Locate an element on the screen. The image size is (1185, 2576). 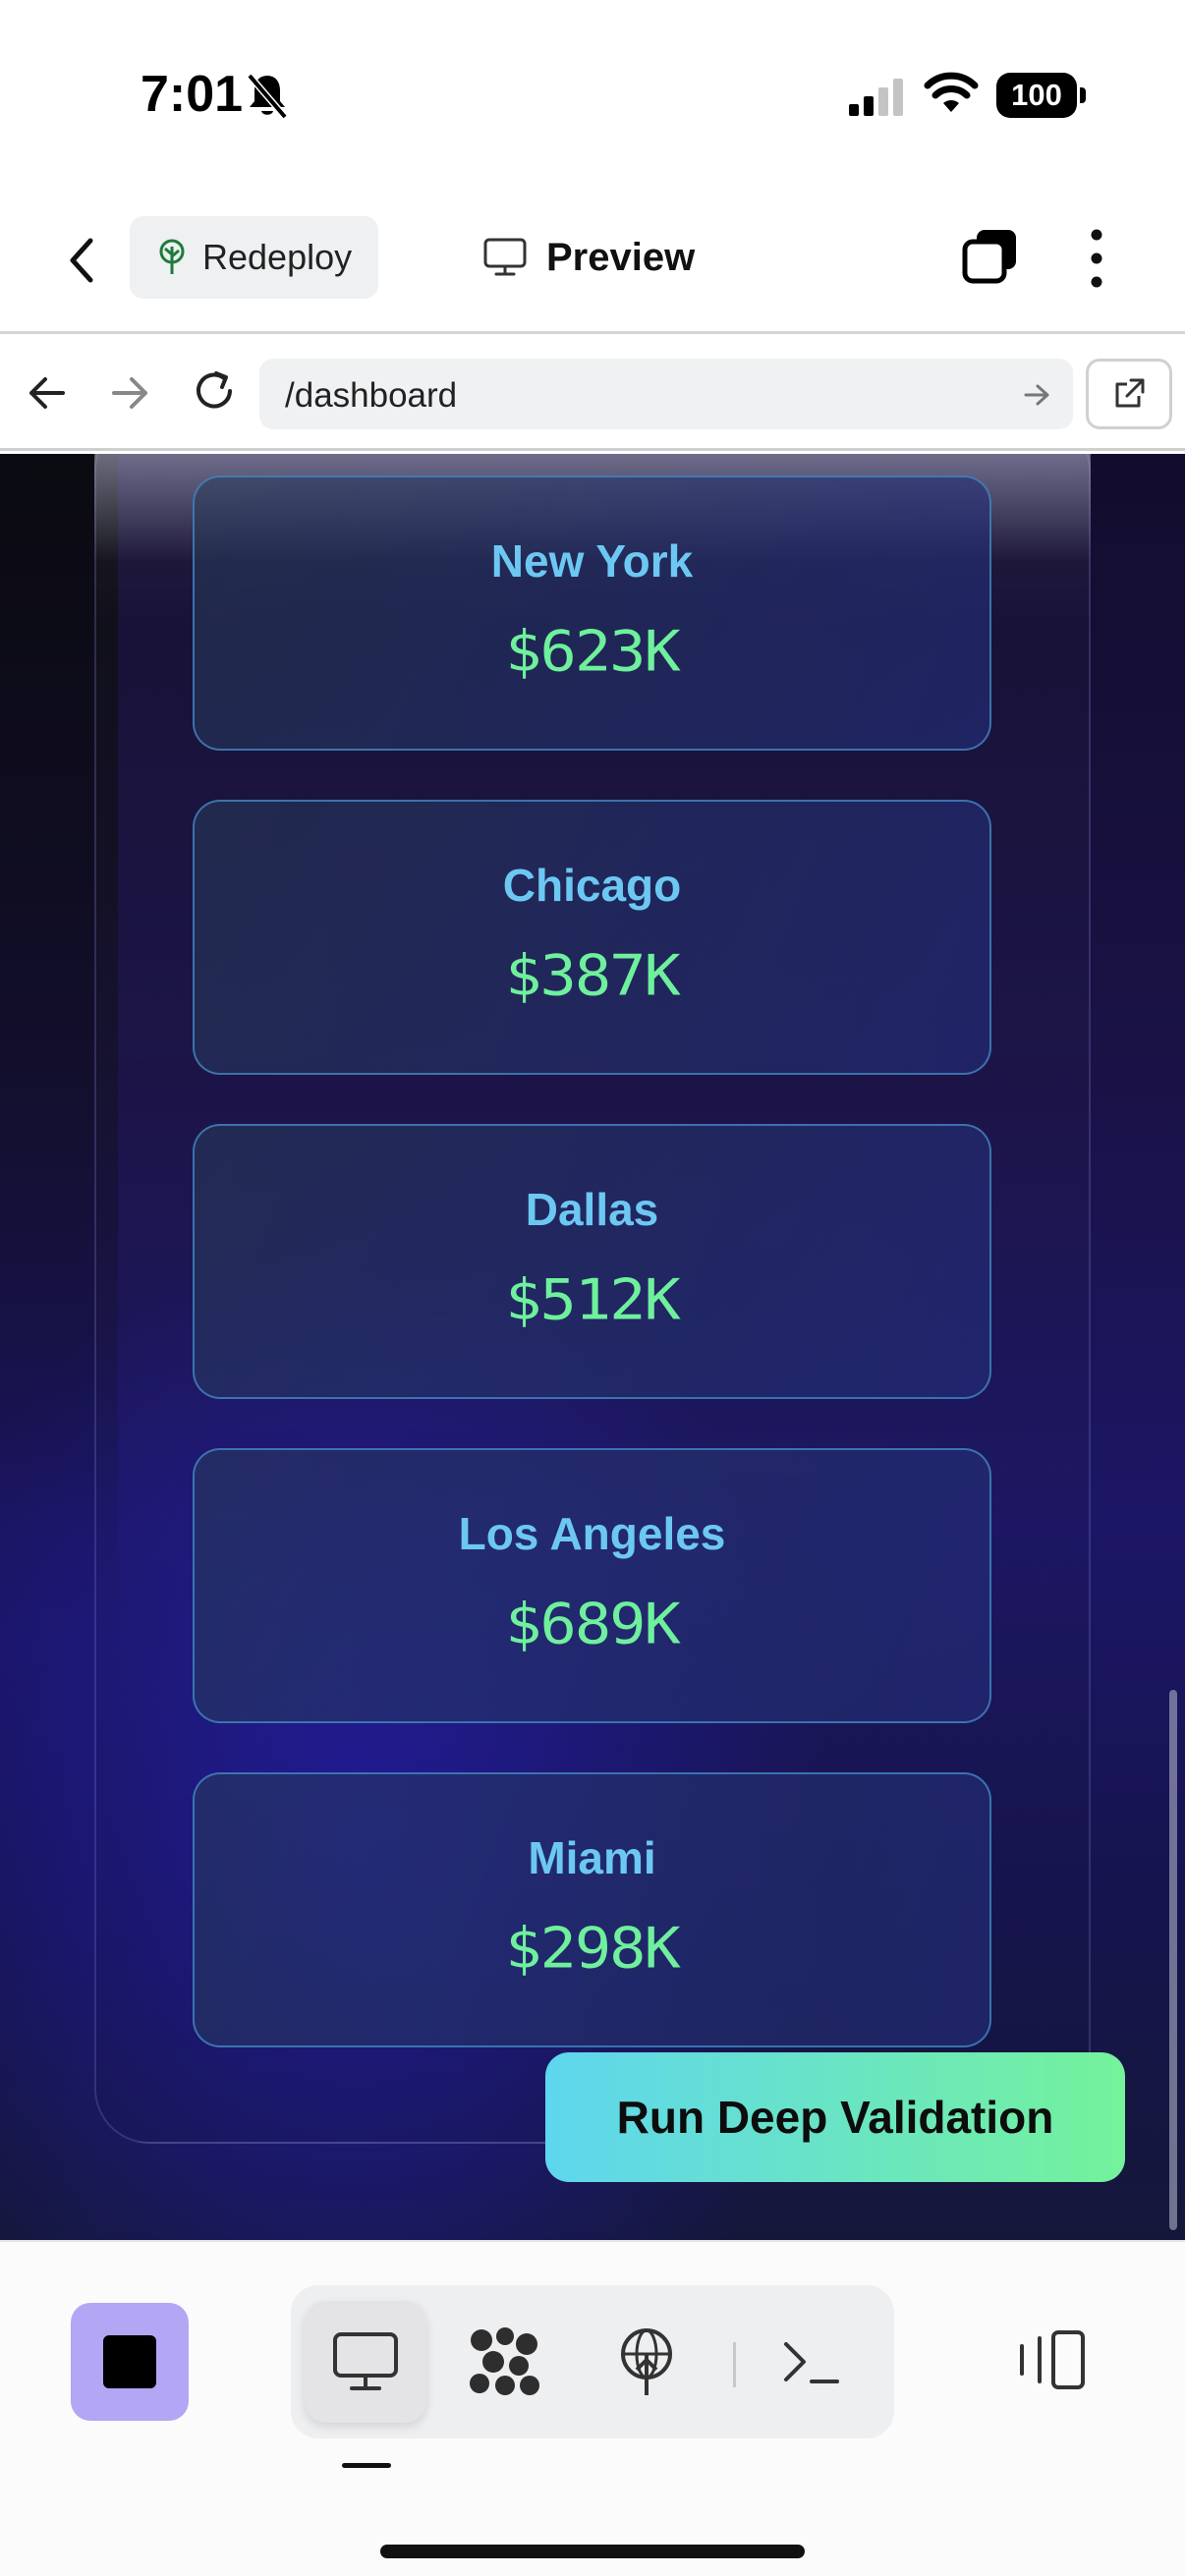
status-time: 7:01 is located at coordinates (193, 94).